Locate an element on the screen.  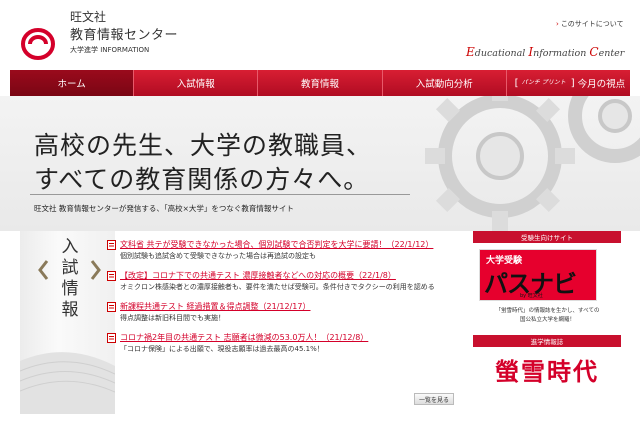
main-navigation: ホーム 入試情報 教育情報 入試動向分析 [ パンチ プリント ] 今月の視点 is located at coordinates (320, 83).